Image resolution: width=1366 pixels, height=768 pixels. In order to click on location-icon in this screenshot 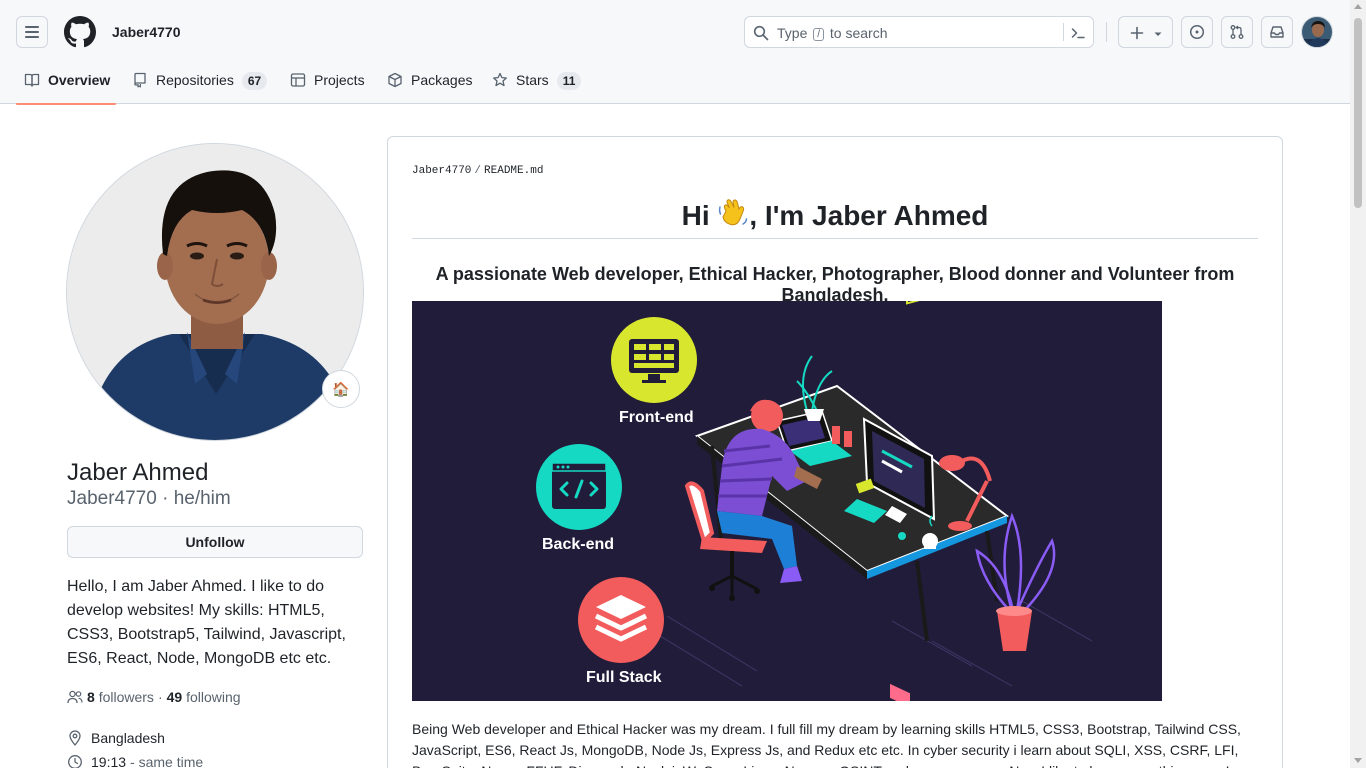, I will do `click(75, 738)`.